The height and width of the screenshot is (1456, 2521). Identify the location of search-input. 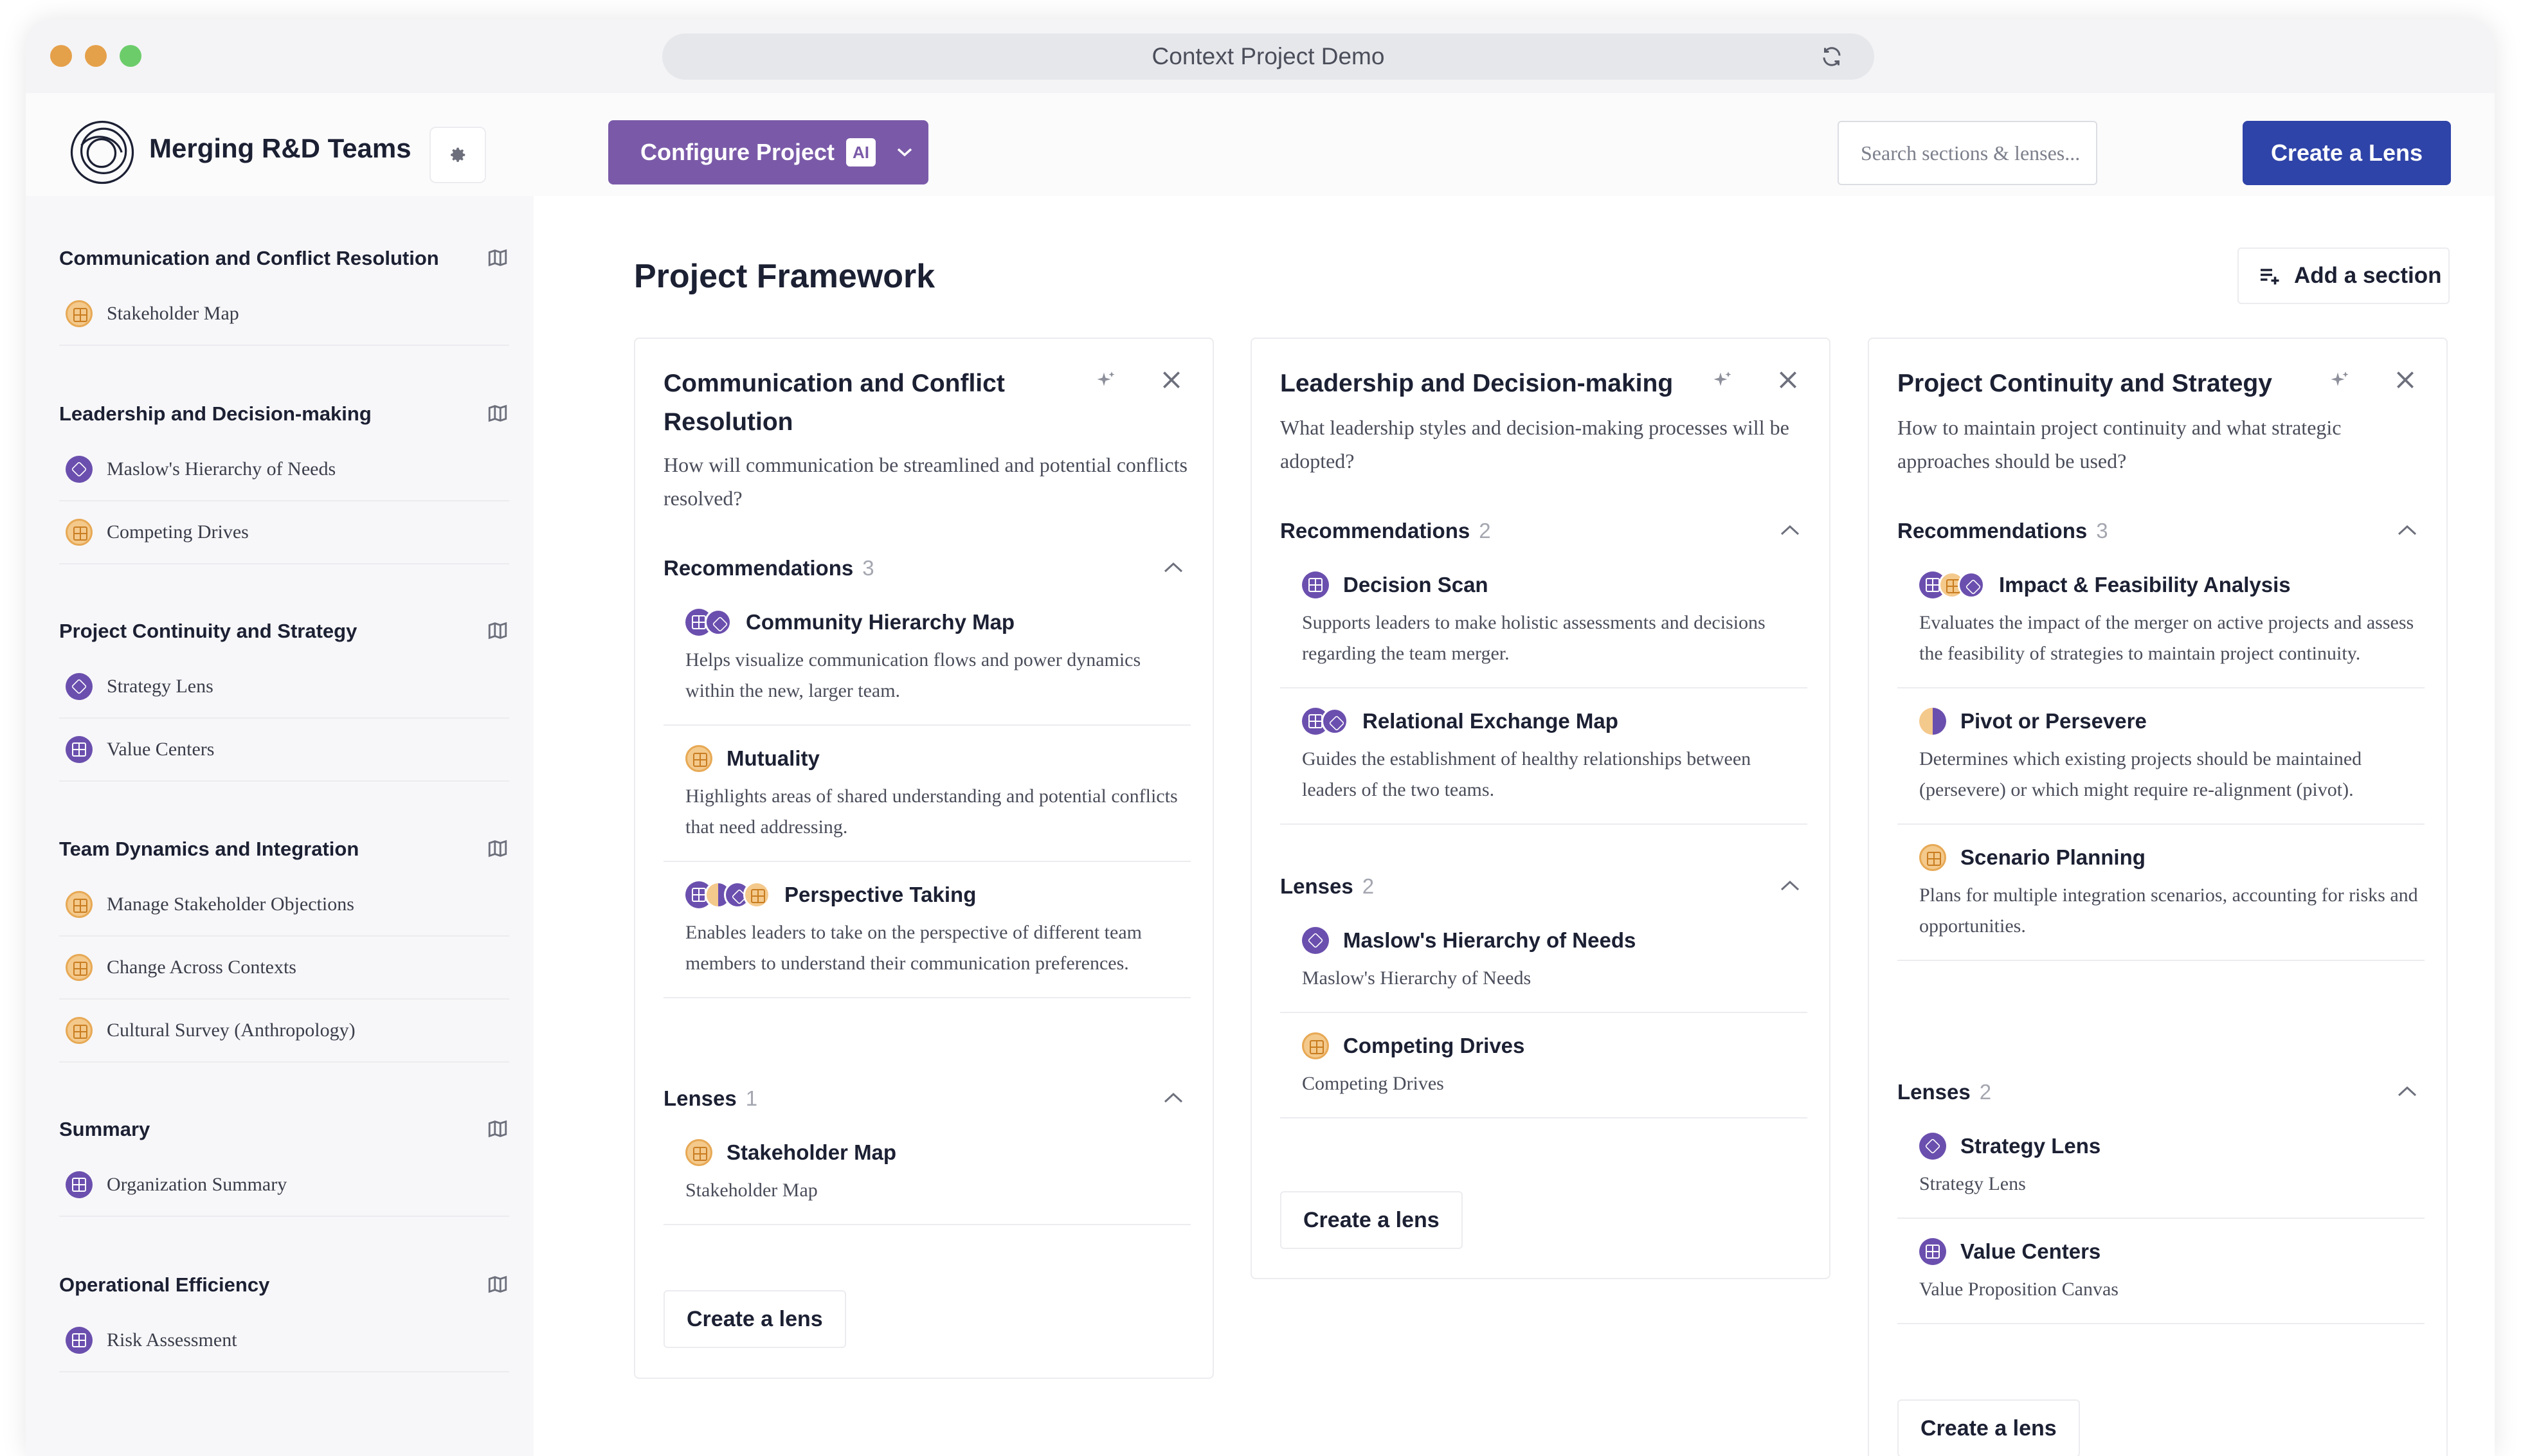
(1967, 153).